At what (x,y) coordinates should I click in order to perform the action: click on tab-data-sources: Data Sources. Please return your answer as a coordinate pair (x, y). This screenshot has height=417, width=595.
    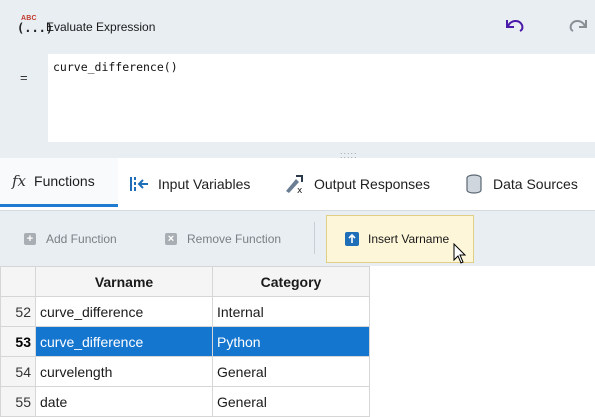
    Looking at the image, I should click on (520, 184).